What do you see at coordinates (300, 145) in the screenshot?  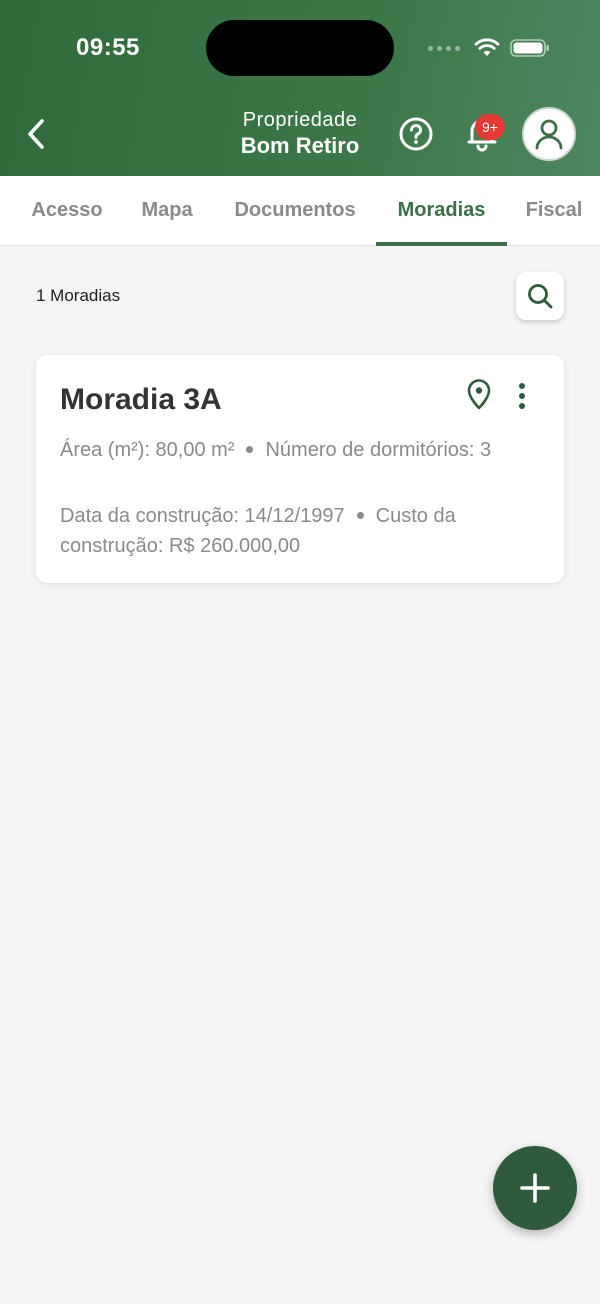 I see `page-title: Bom Retiro` at bounding box center [300, 145].